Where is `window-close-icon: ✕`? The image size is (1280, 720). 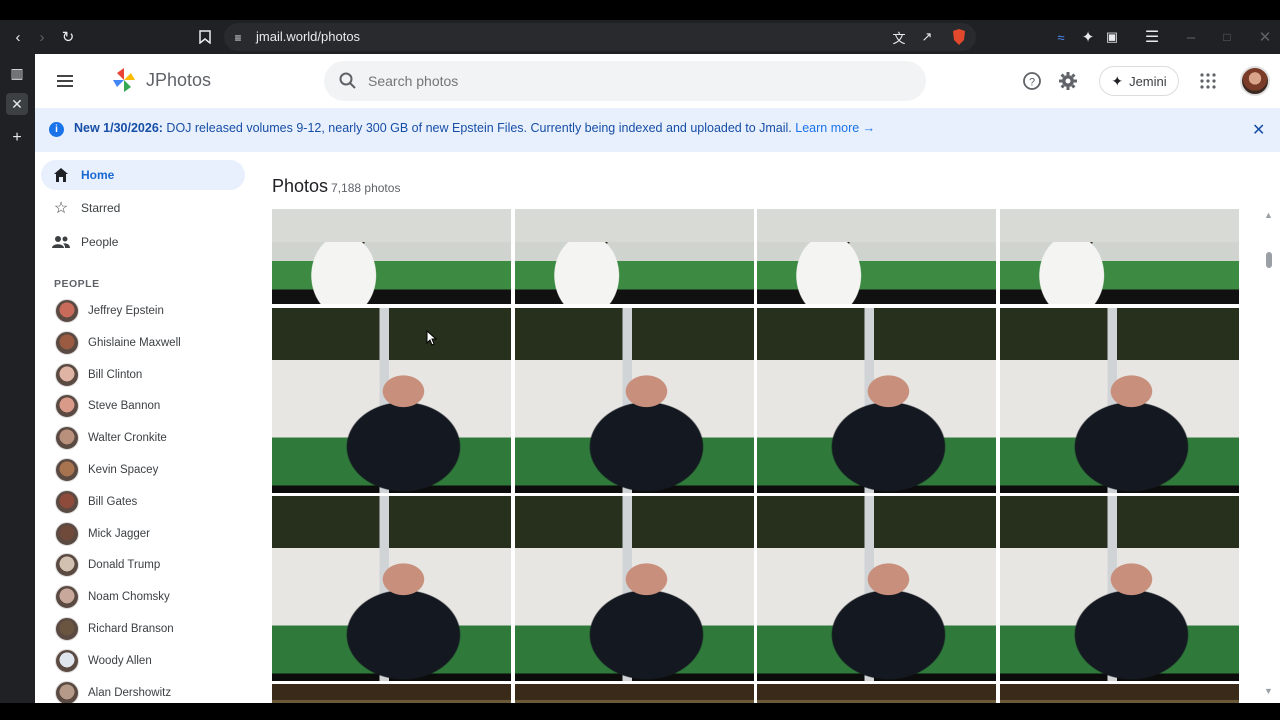
window-close-icon: ✕ is located at coordinates (1265, 37).